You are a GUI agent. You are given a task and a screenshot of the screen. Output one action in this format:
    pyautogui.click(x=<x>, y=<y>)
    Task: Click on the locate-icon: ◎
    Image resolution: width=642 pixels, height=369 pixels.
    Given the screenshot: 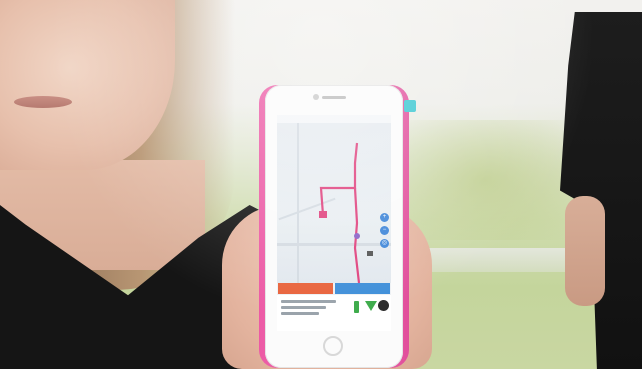 What is the action you would take?
    pyautogui.click(x=384, y=243)
    